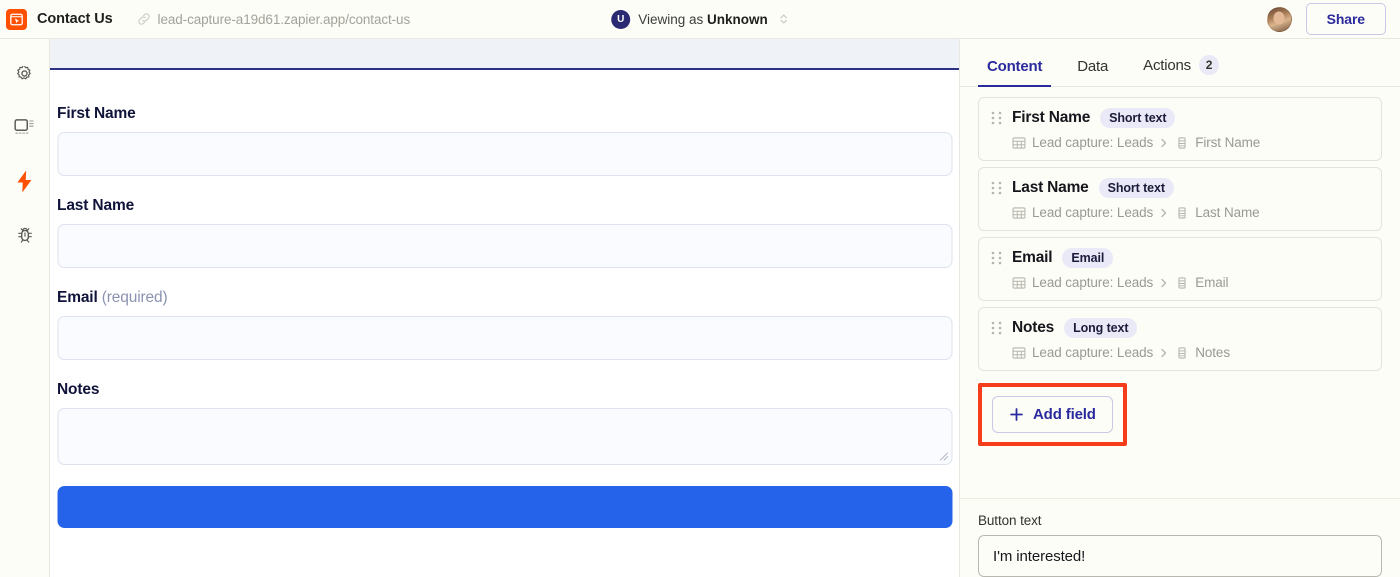  I want to click on field-card-header: Last Name Short text, so click(1180, 188).